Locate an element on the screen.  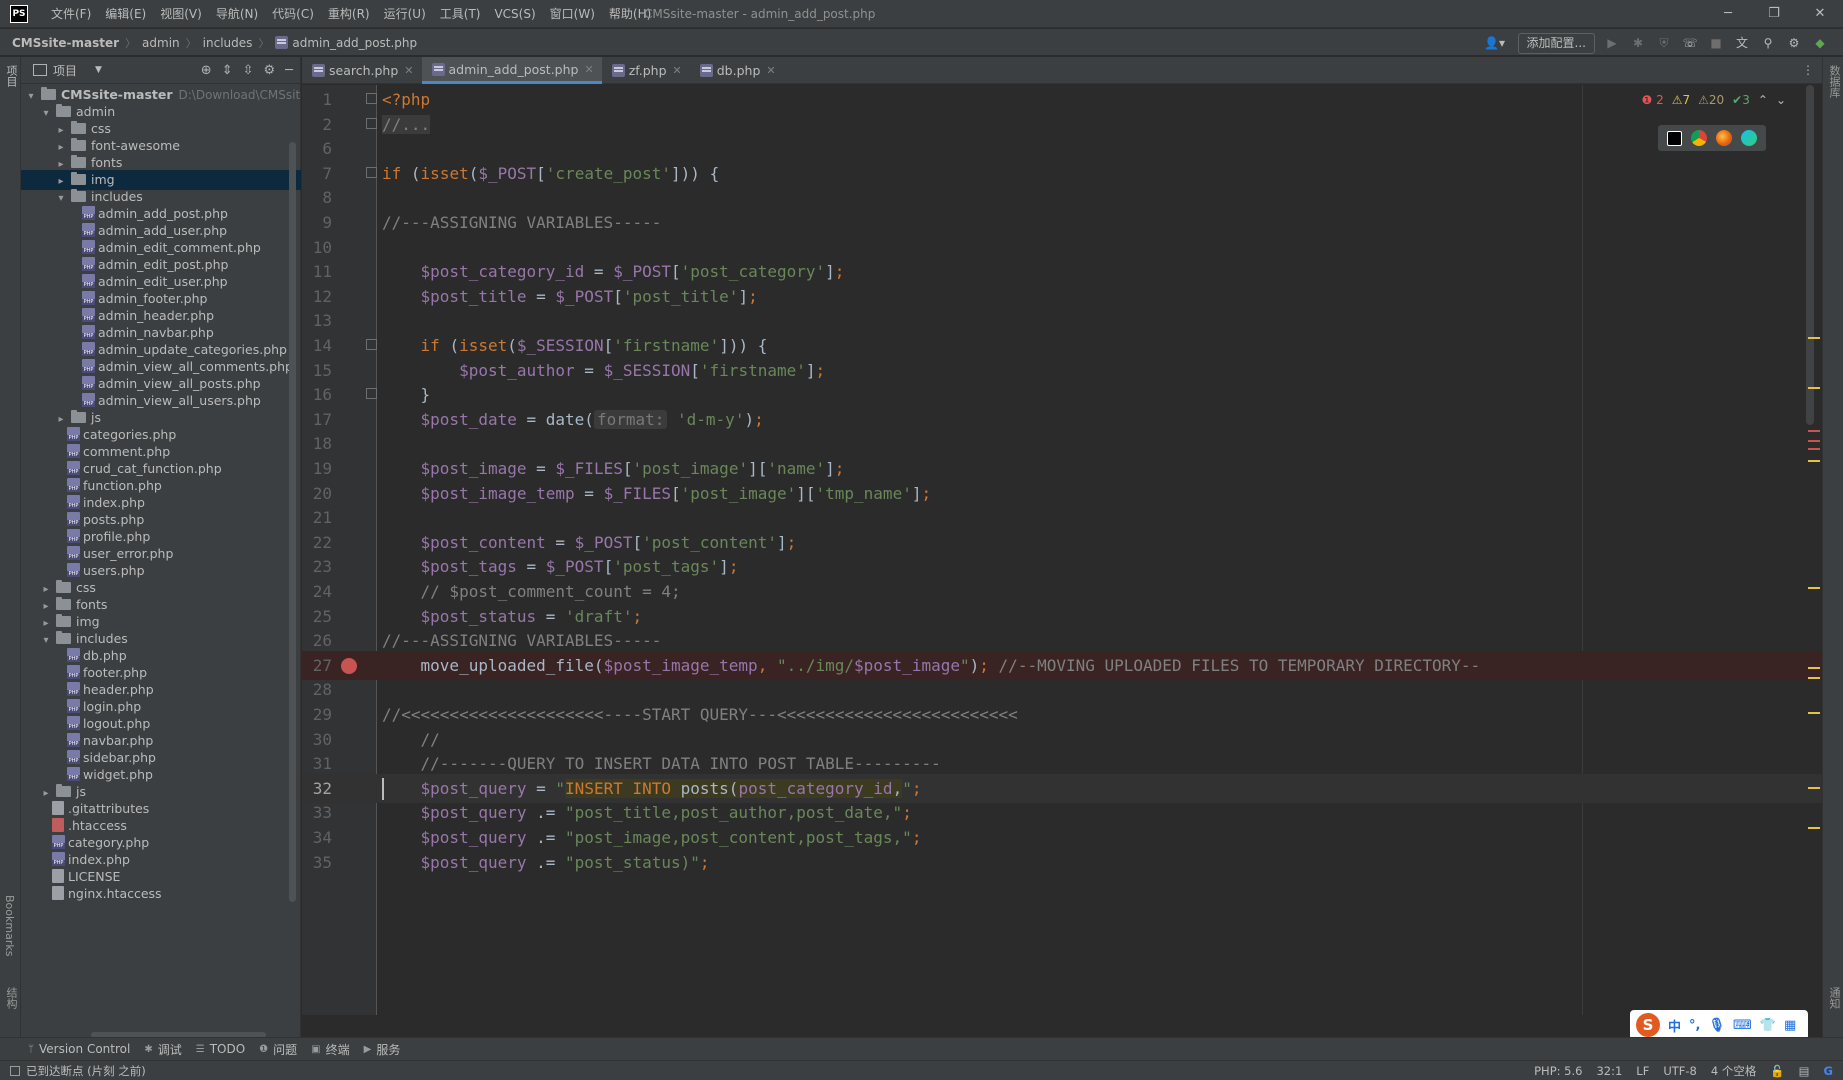
file-encoding: UTF-8 is located at coordinates (1680, 1071).